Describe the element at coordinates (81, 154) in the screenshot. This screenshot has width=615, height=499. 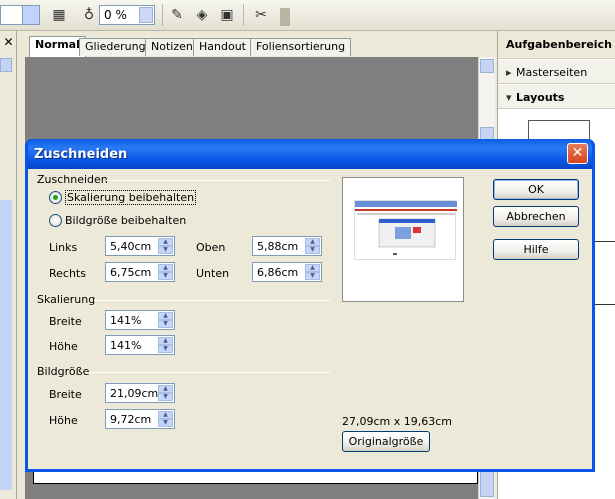
I see `dialog-title: Zuschneiden` at that location.